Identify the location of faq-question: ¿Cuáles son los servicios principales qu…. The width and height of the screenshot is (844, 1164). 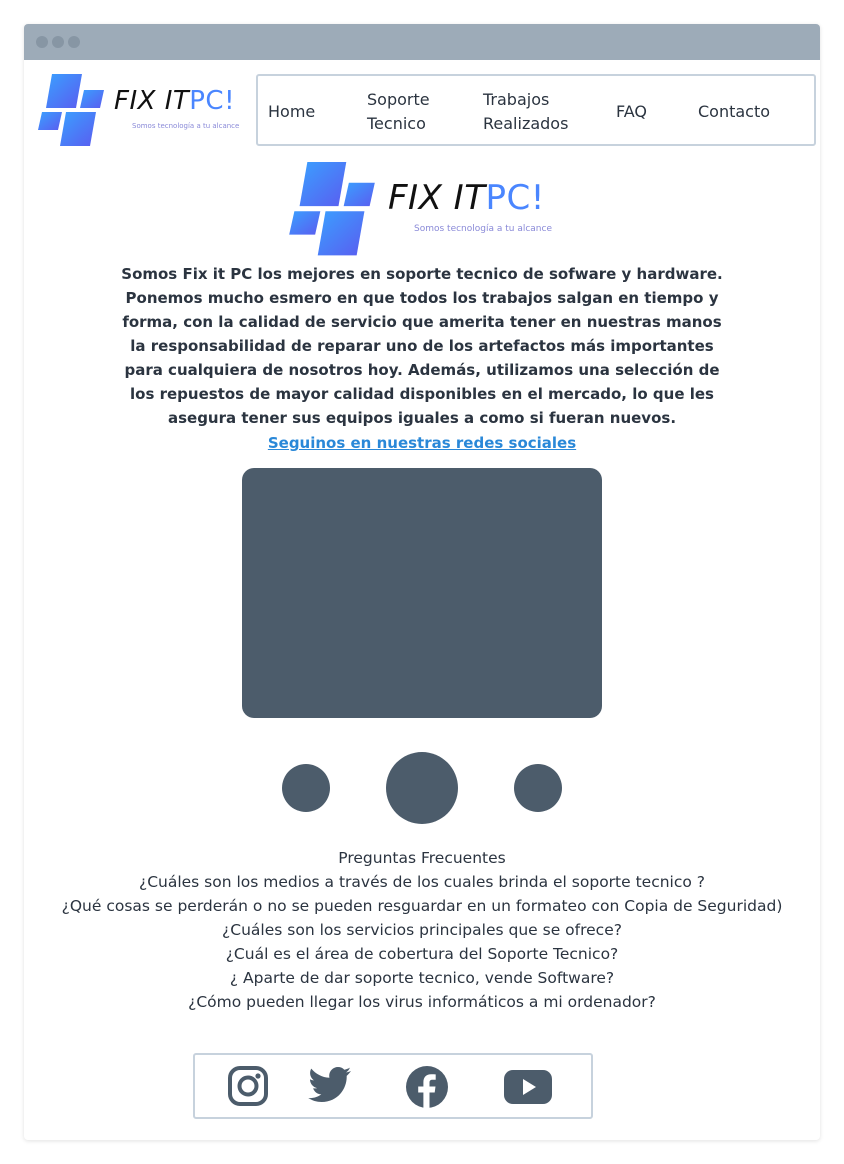
(422, 930).